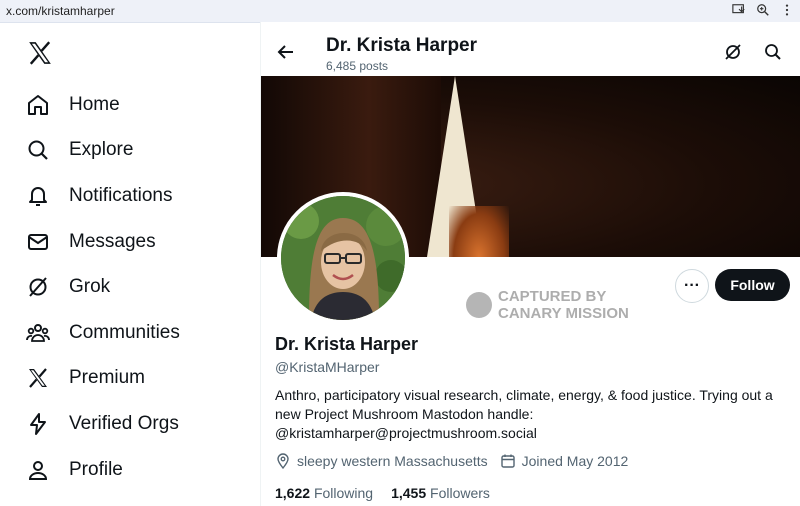 The width and height of the screenshot is (800, 506). Describe the element at coordinates (692, 286) in the screenshot. I see `more-options-button: ···` at that location.